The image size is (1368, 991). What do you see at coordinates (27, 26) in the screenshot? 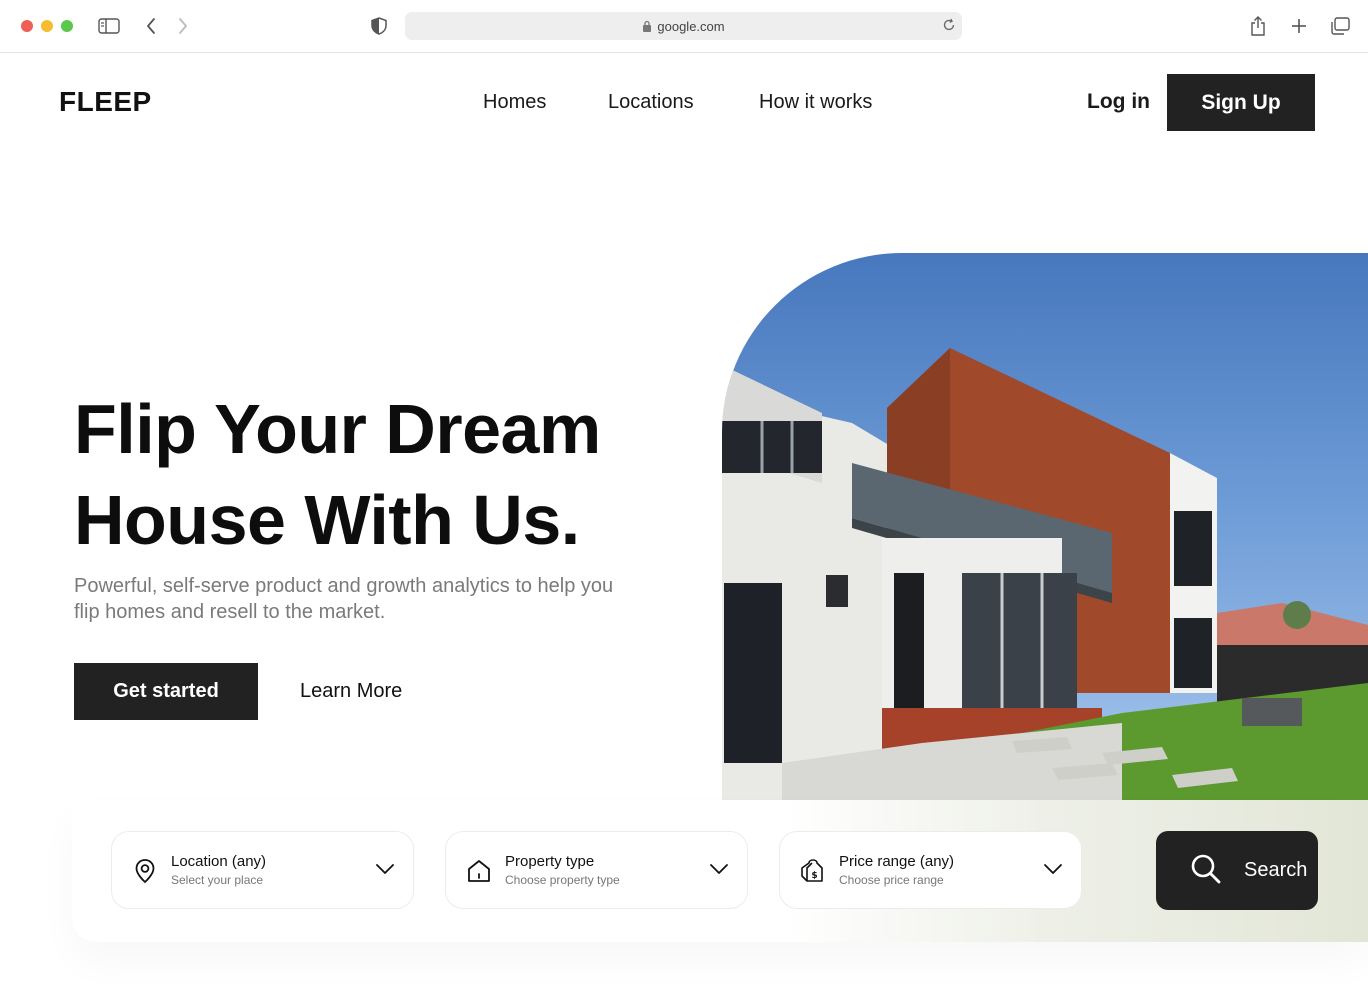
I see `close-window-button` at bounding box center [27, 26].